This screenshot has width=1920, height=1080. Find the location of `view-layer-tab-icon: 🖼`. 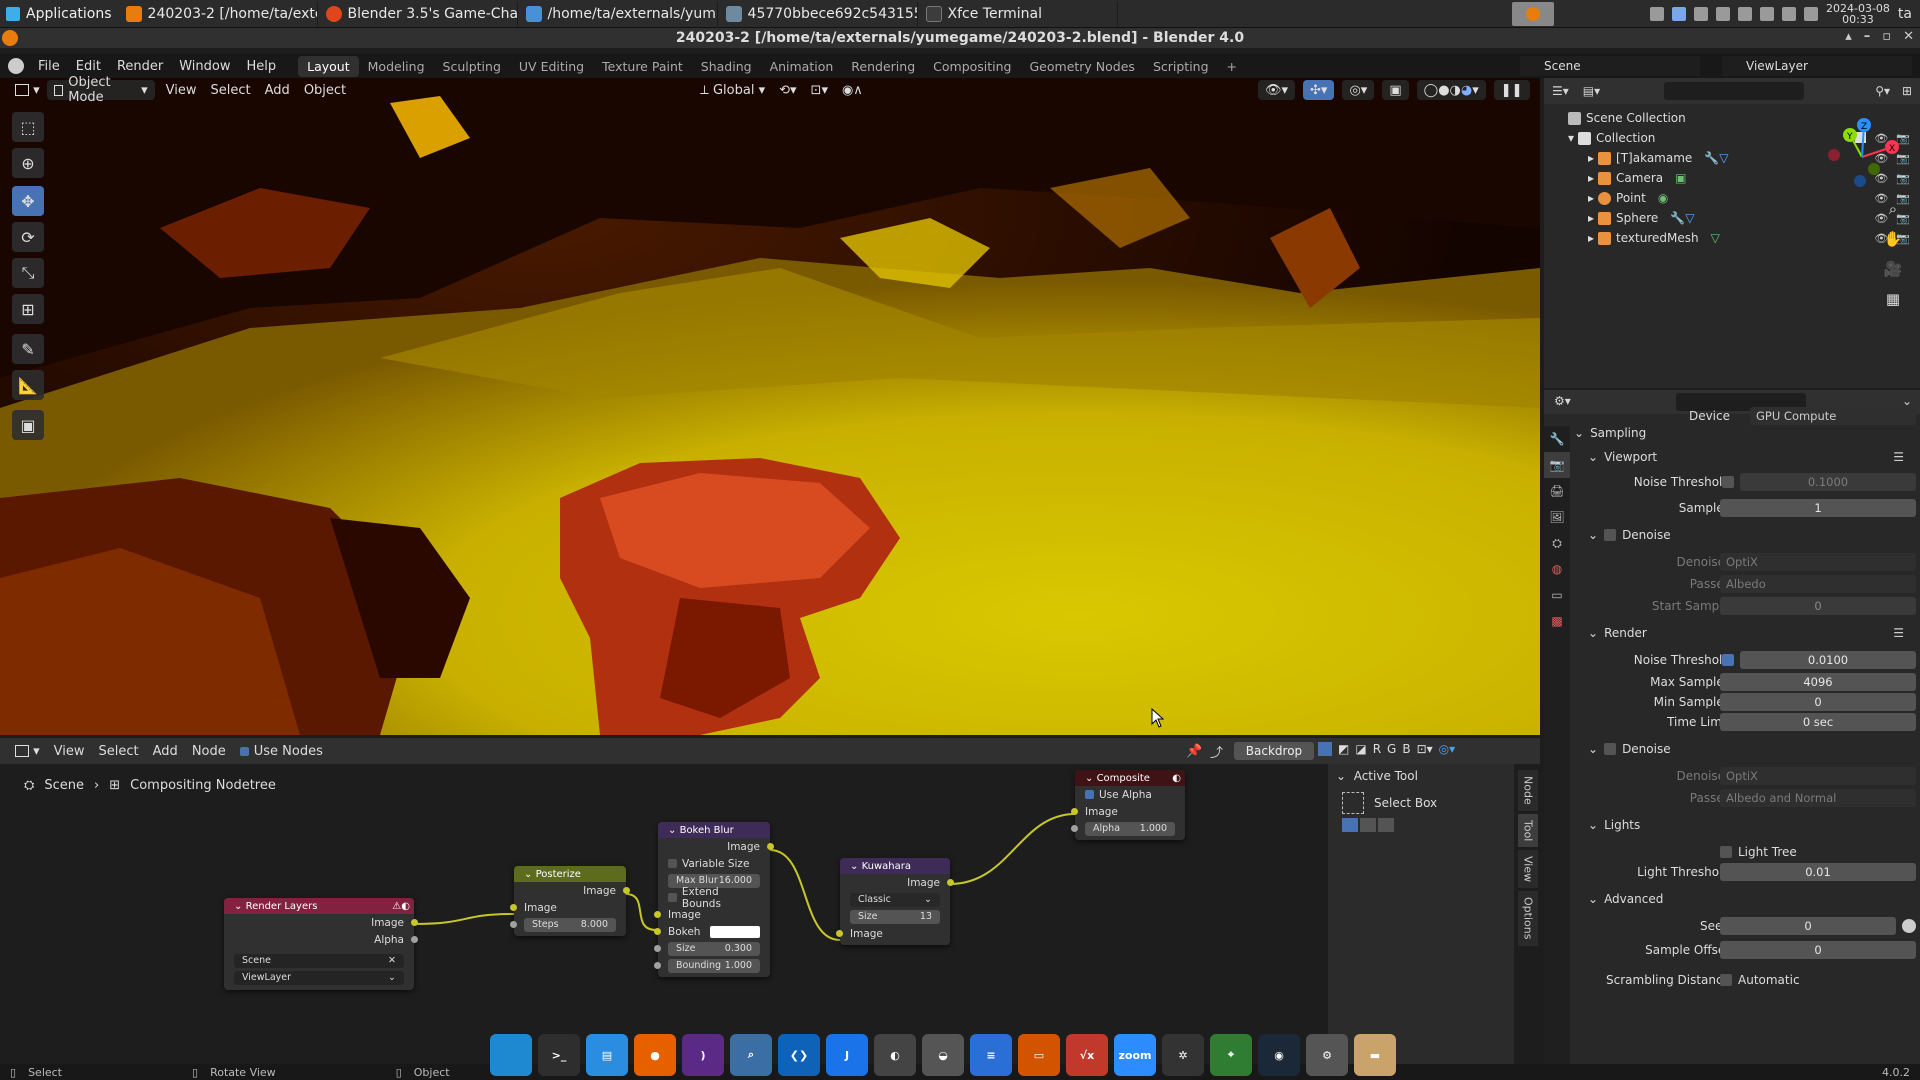

view-layer-tab-icon: 🖼 is located at coordinates (1557, 517).